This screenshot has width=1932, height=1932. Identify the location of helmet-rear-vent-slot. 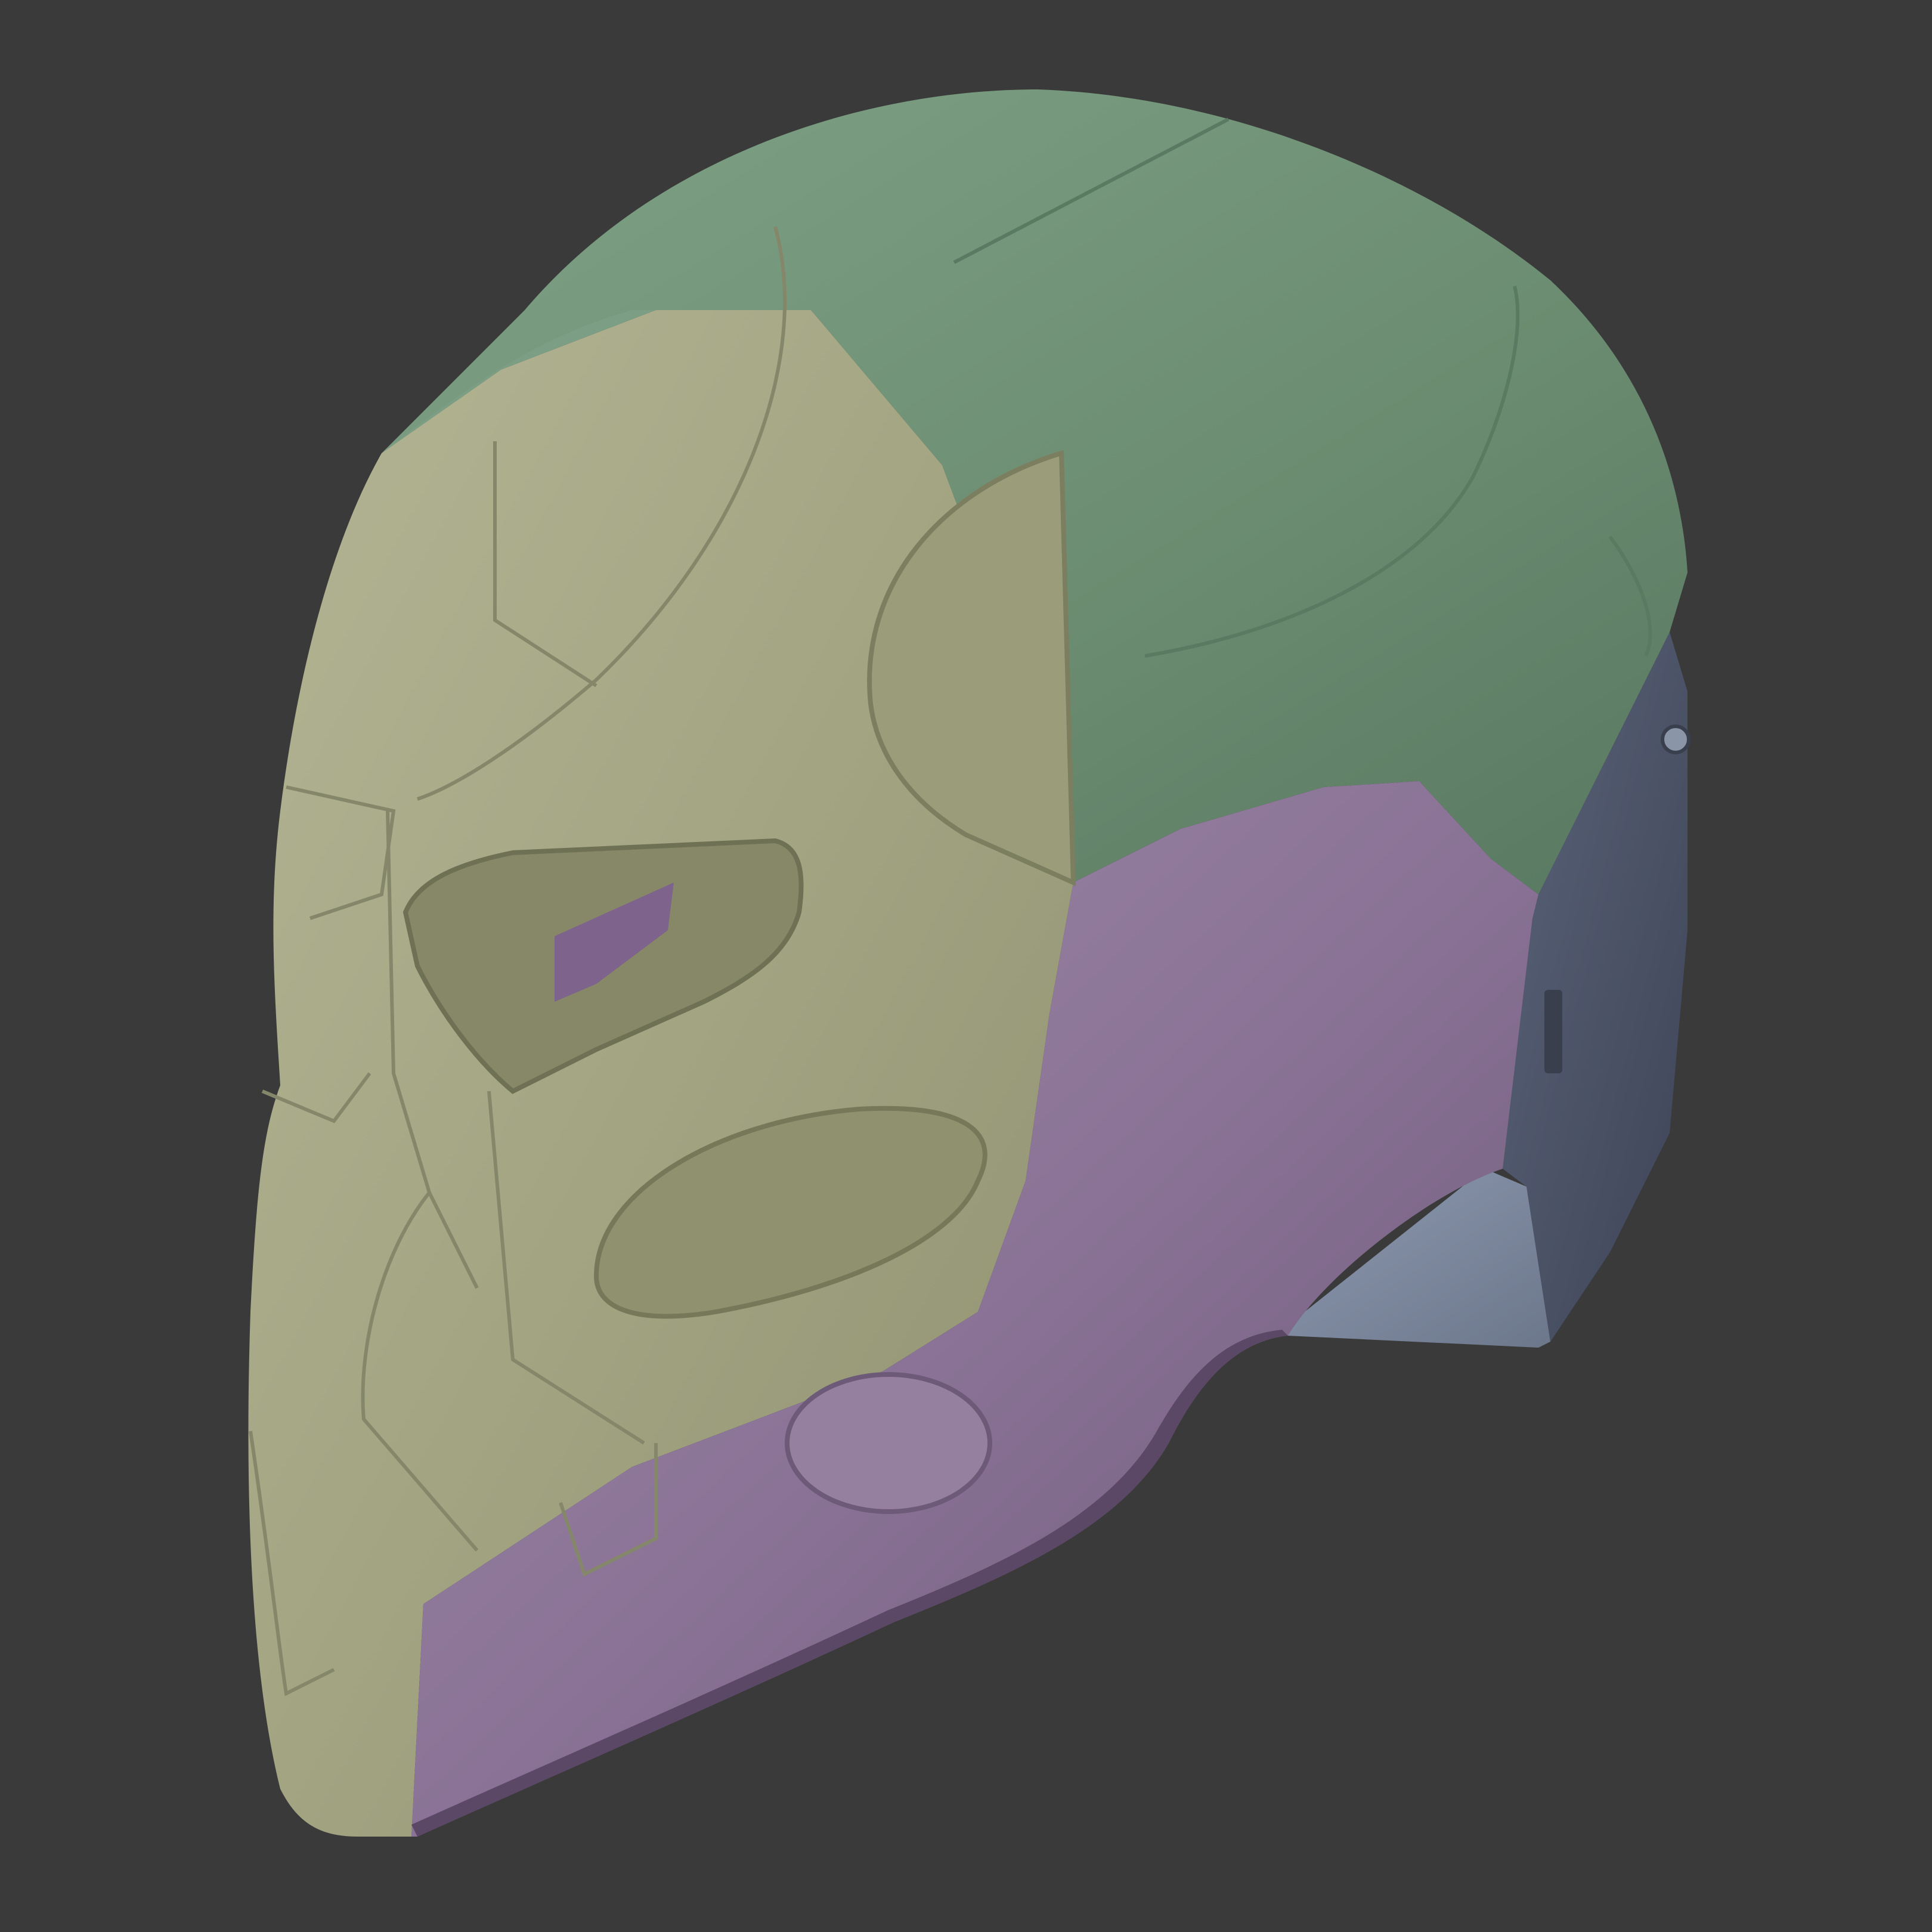
(1553, 1032).